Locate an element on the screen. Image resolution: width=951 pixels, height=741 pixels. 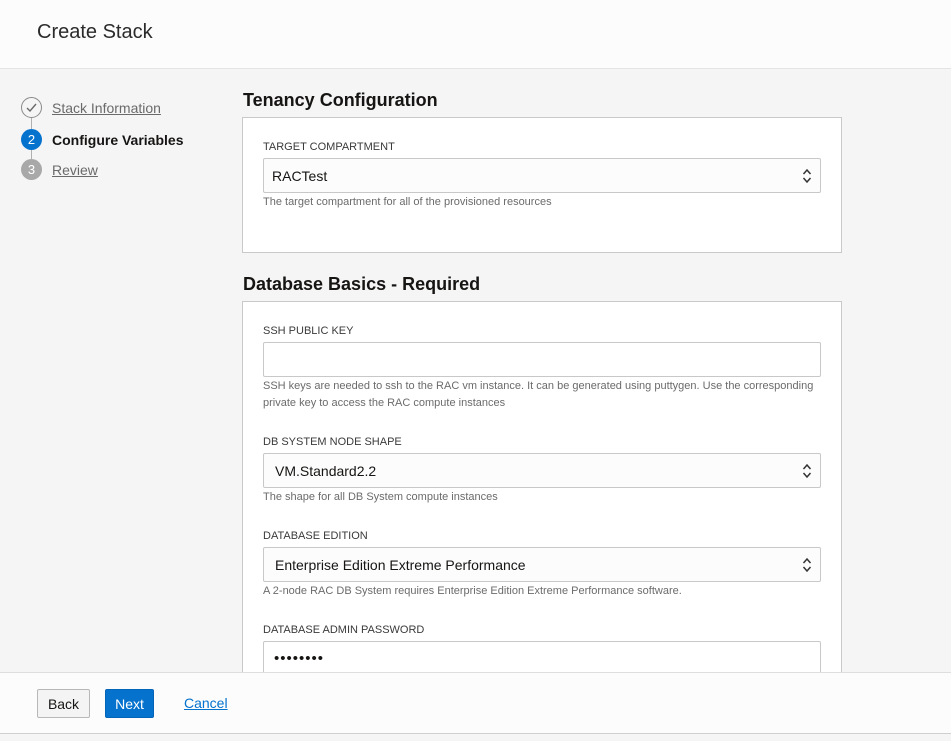
step-label: Review is located at coordinates (75, 170).